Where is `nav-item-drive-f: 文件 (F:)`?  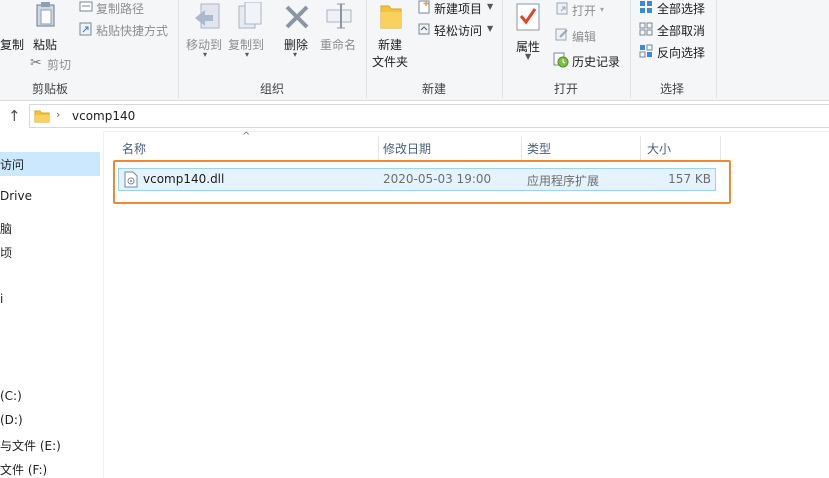 nav-item-drive-f: 文件 (F:) is located at coordinates (23, 469).